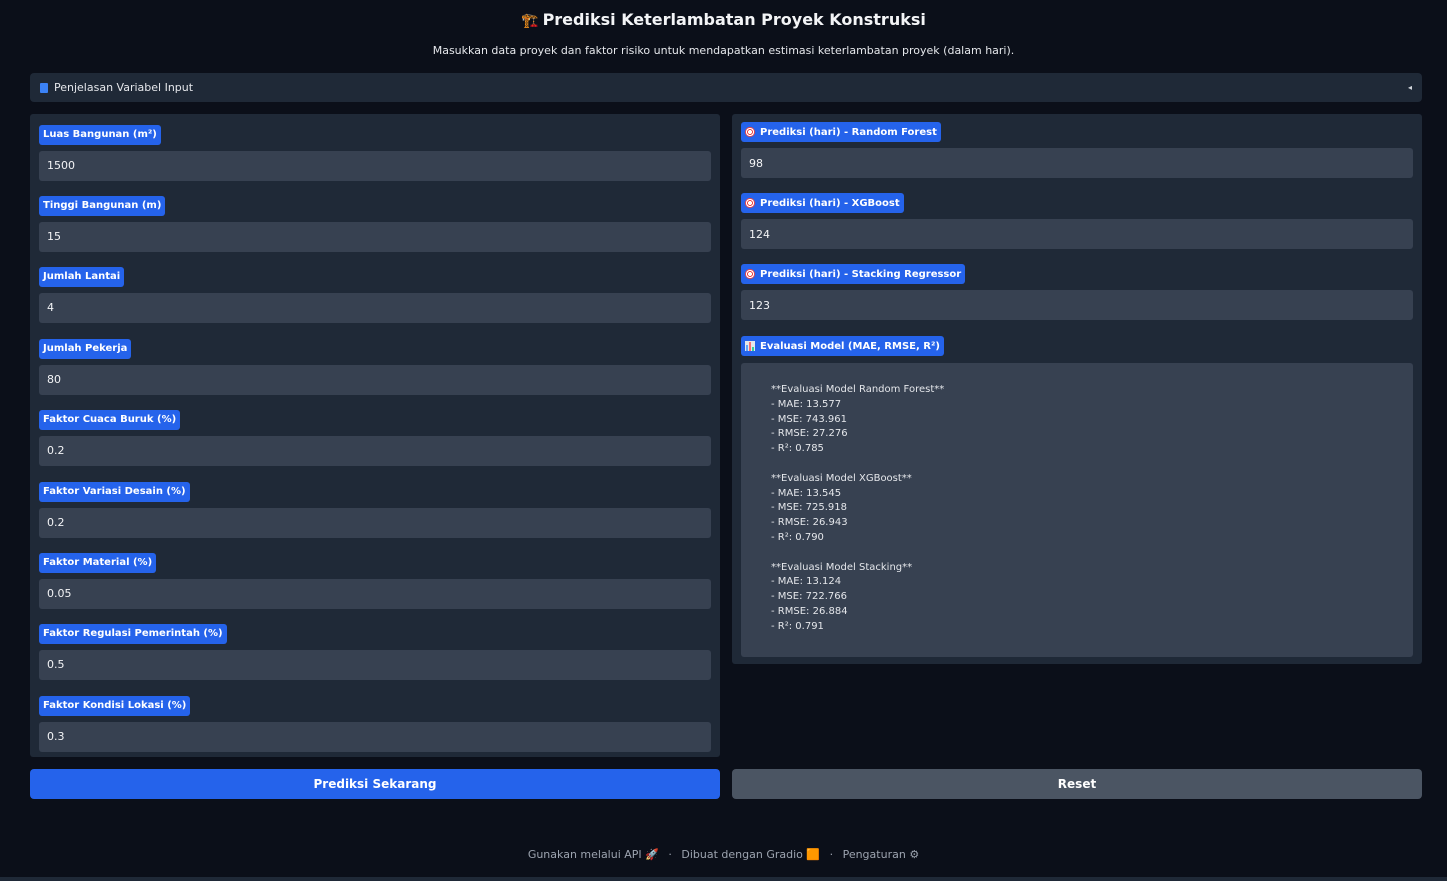 This screenshot has height=881, width=1447. What do you see at coordinates (133, 633) in the screenshot?
I see `field-label: Faktor Regulasi Pemerintah (%)` at bounding box center [133, 633].